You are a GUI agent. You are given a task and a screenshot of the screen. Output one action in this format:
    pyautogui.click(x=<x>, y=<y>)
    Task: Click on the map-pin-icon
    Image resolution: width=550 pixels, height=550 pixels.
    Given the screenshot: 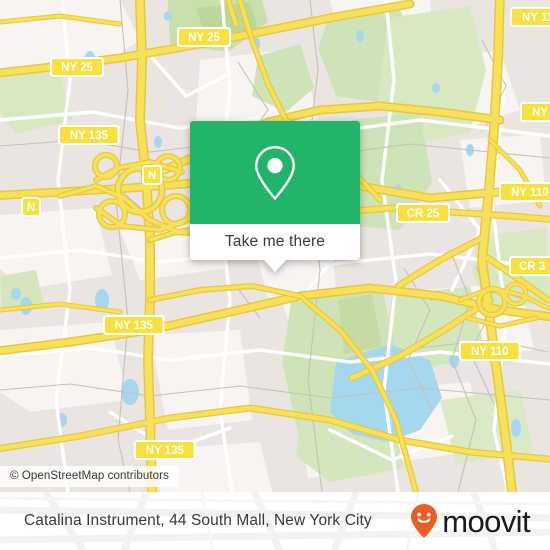 What is the action you would take?
    pyautogui.click(x=275, y=172)
    